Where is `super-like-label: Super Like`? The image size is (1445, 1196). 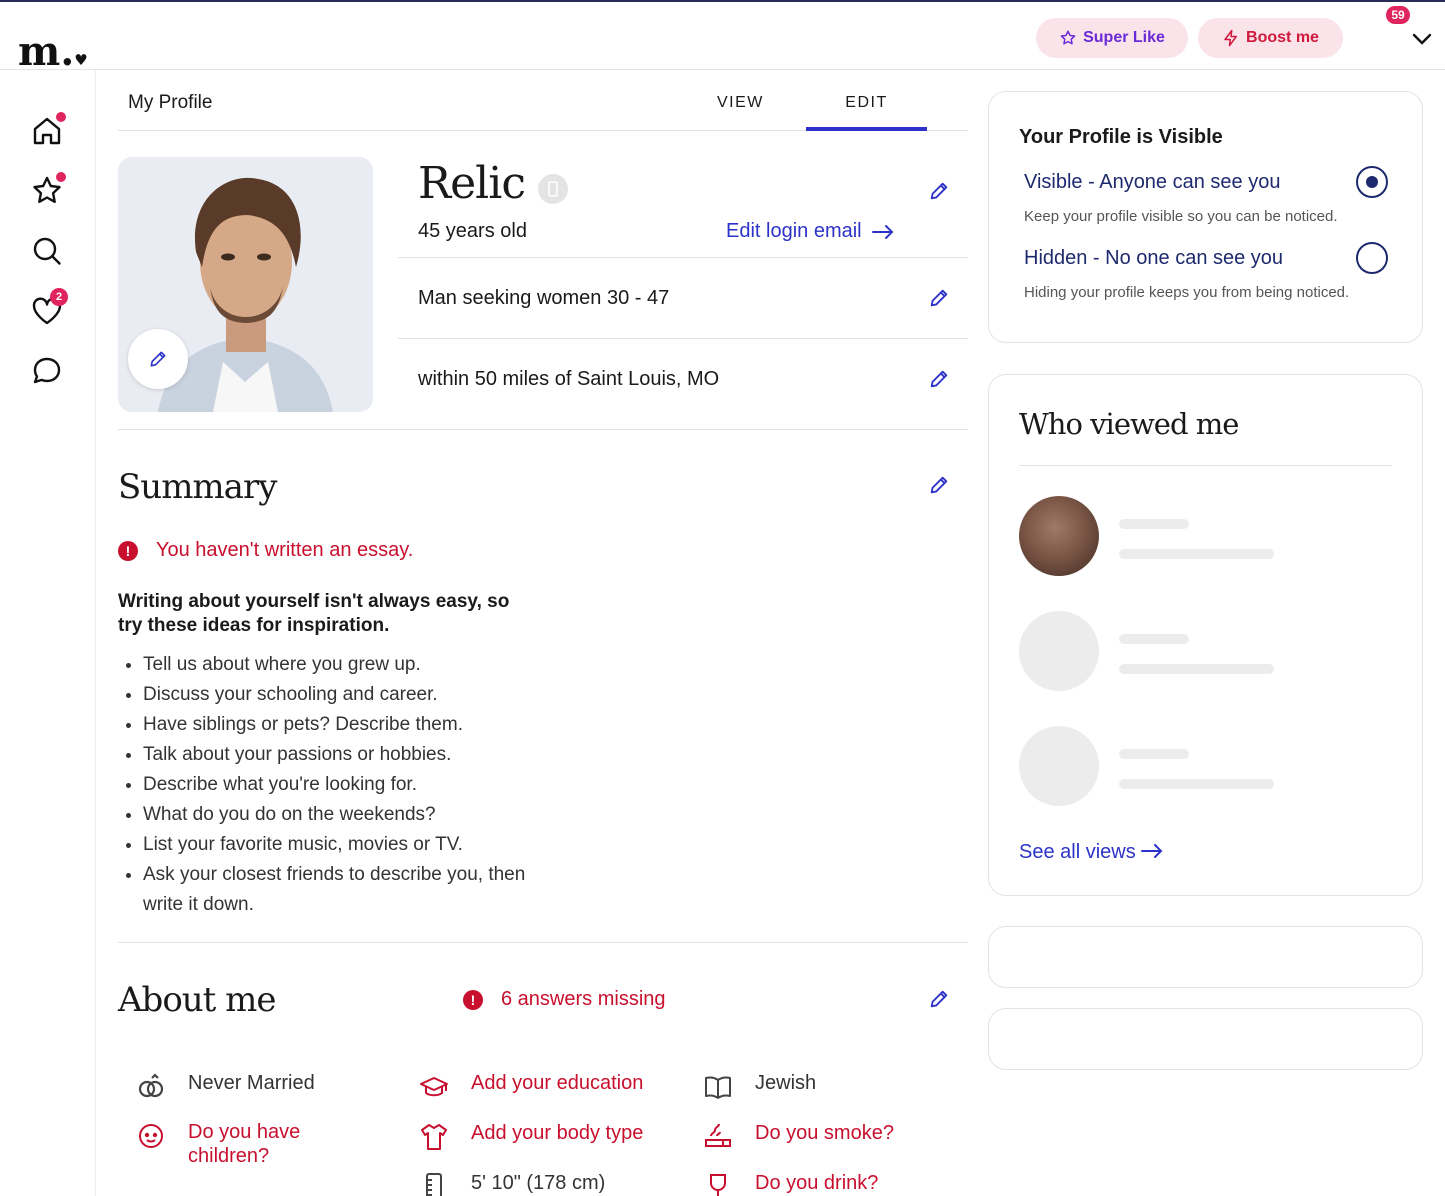 super-like-label: Super Like is located at coordinates (1124, 37).